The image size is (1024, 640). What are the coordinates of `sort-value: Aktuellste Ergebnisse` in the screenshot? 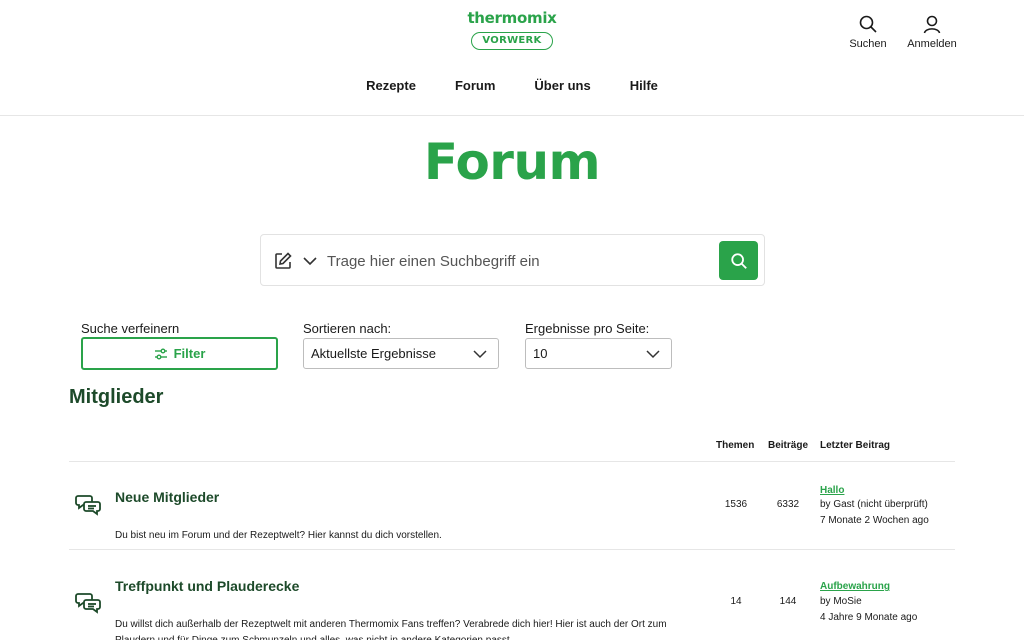 It's located at (374, 353).